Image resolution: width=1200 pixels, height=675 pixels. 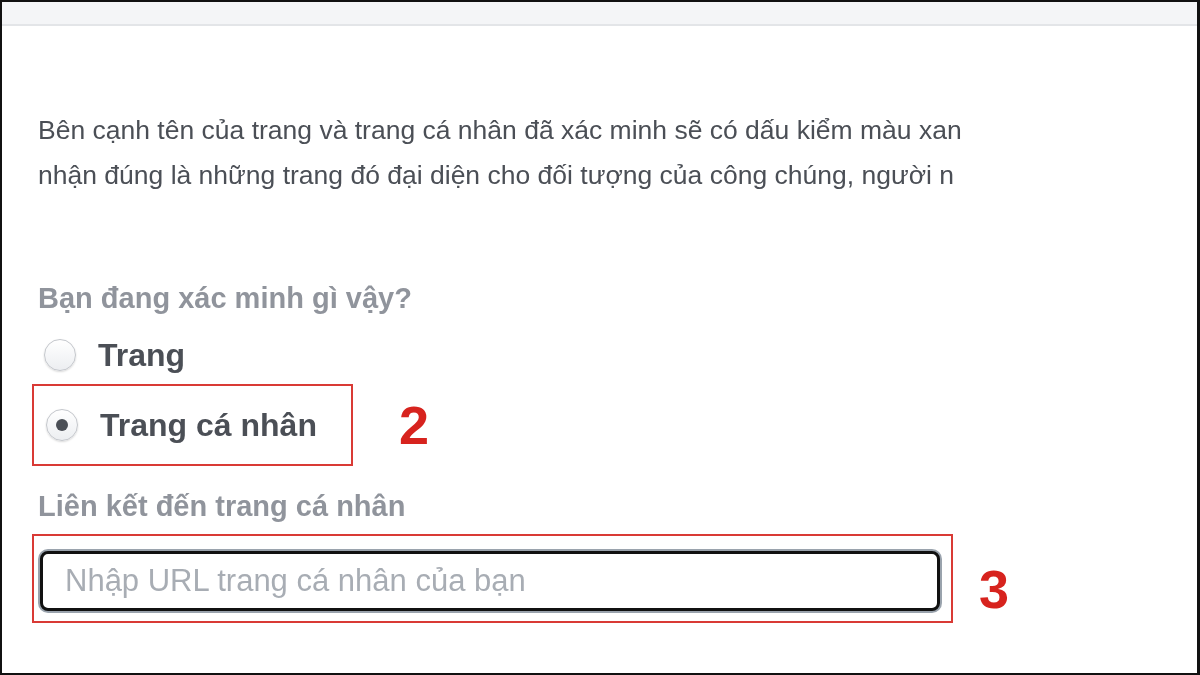 I want to click on question-heading: Bạn đang xác minh gì vậy?, so click(x=225, y=298).